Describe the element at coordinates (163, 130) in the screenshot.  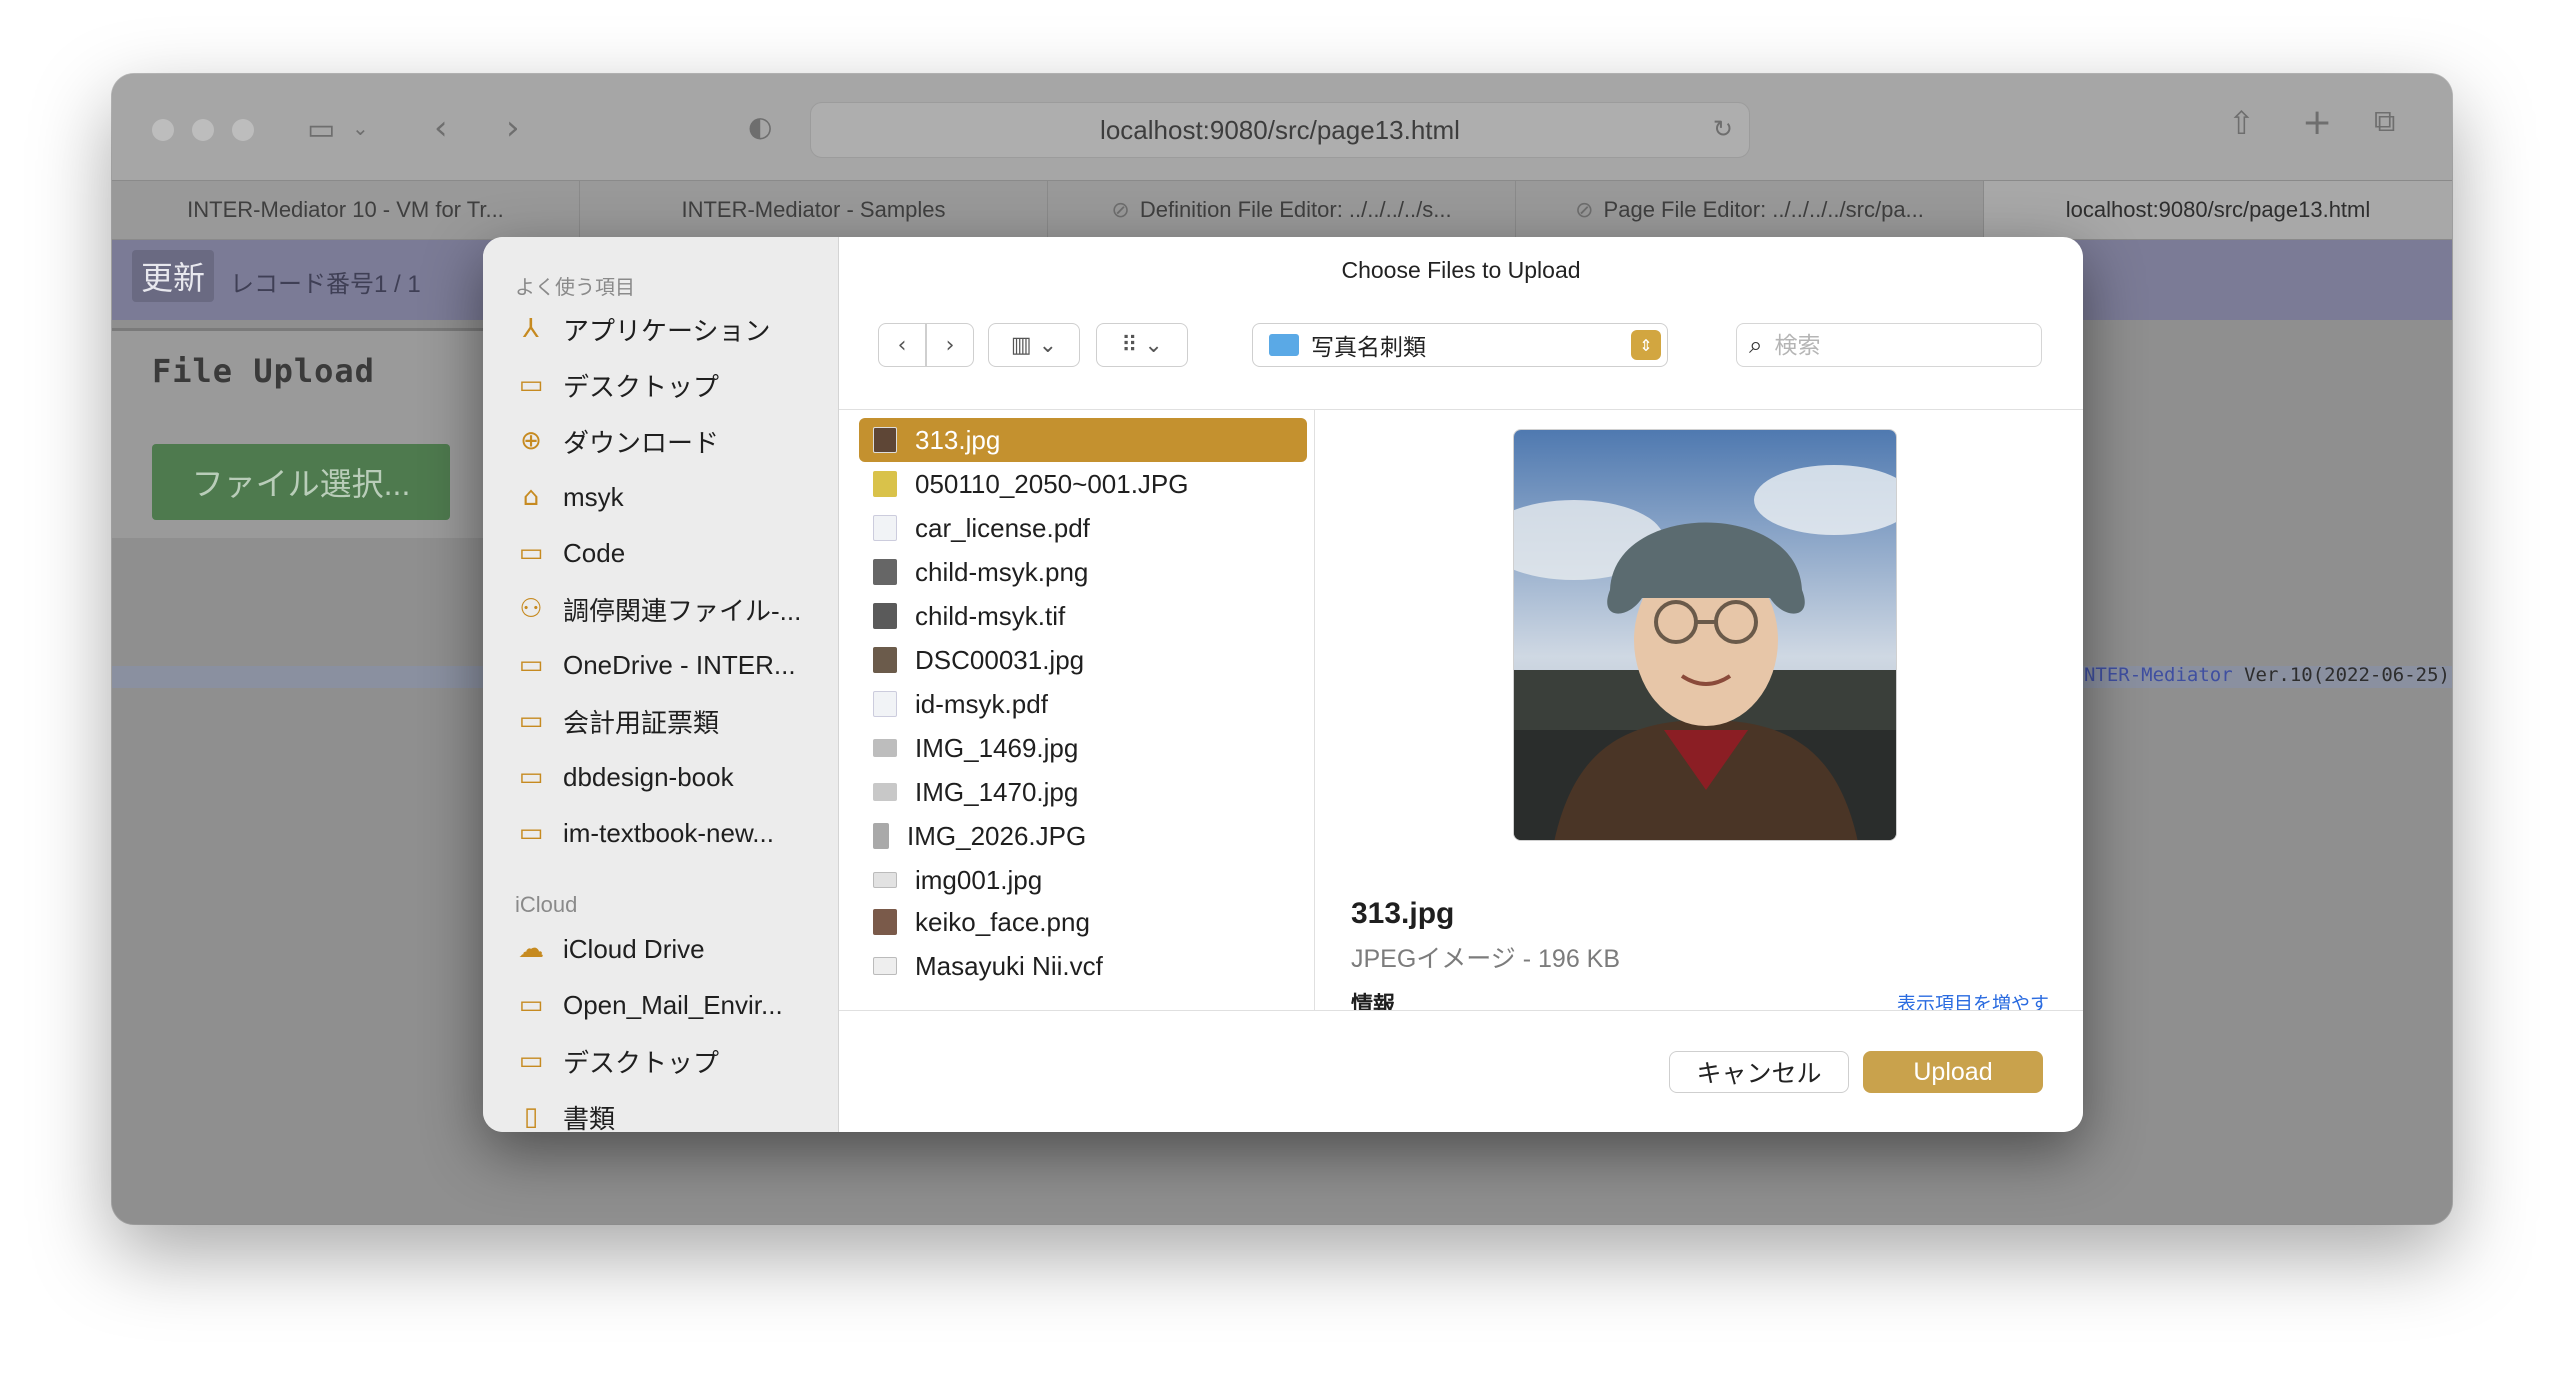
I see `close-window-button` at that location.